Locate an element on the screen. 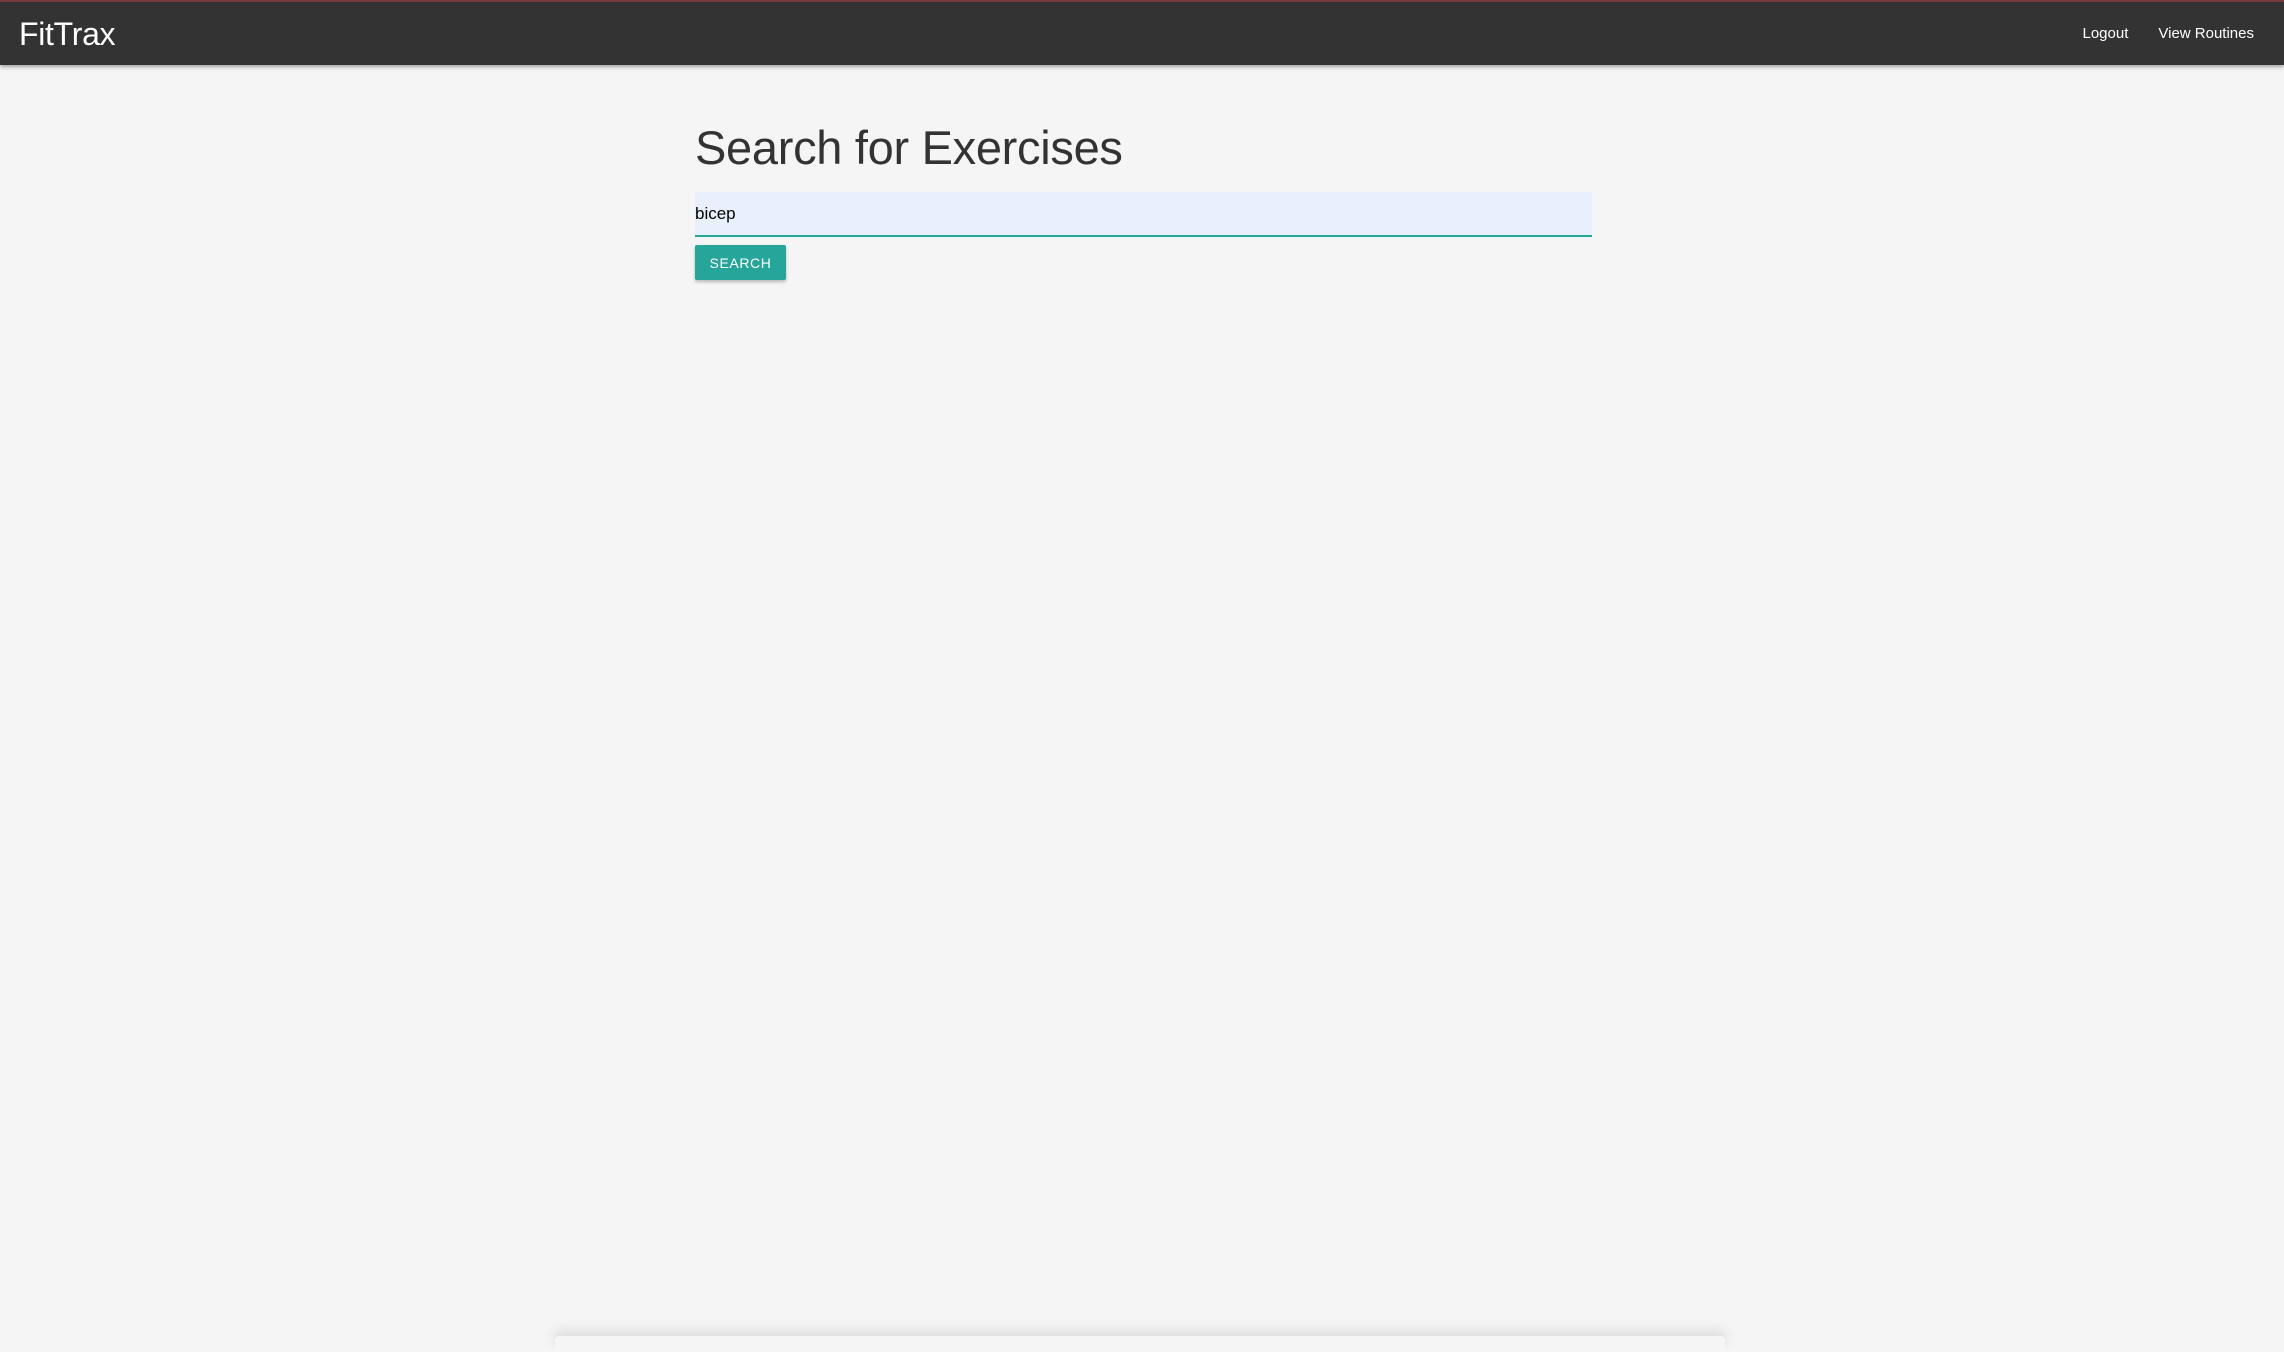 This screenshot has width=2284, height=1352. brand-logo: FitTrax is located at coordinates (67, 34).